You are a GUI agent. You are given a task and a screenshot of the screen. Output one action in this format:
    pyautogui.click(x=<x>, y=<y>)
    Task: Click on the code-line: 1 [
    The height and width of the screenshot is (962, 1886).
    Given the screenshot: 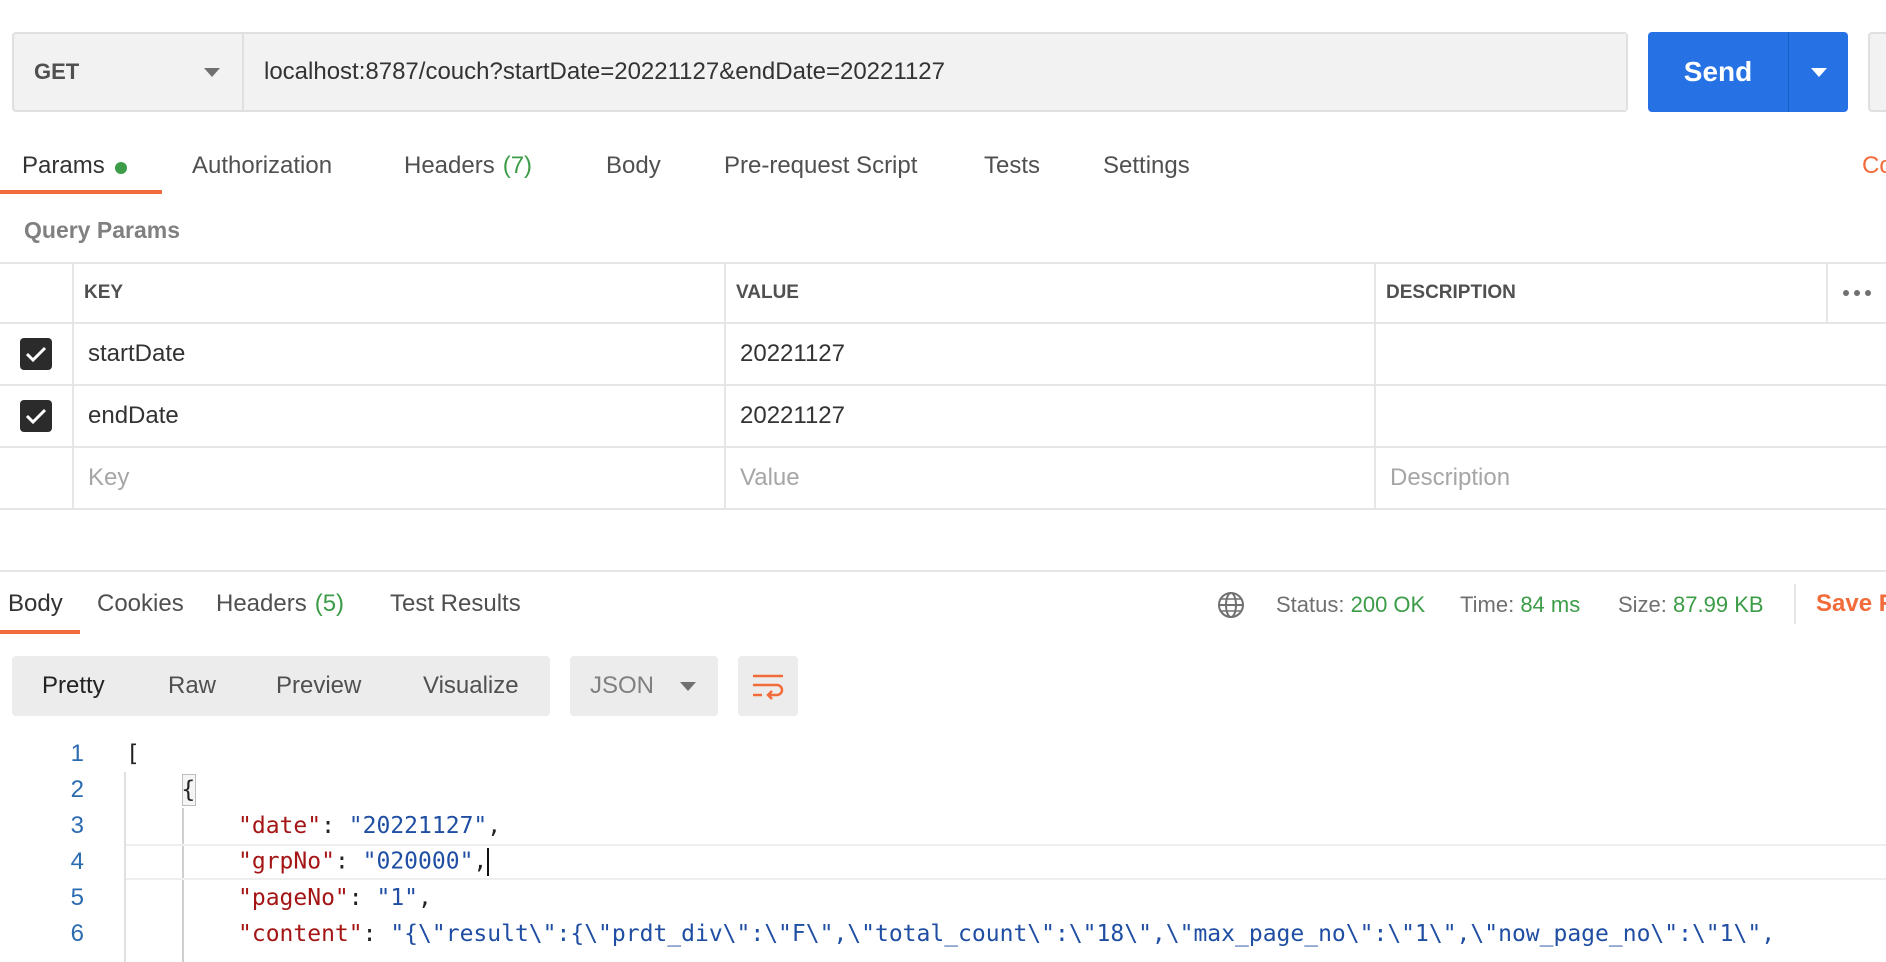 What is the action you would take?
    pyautogui.click(x=943, y=754)
    